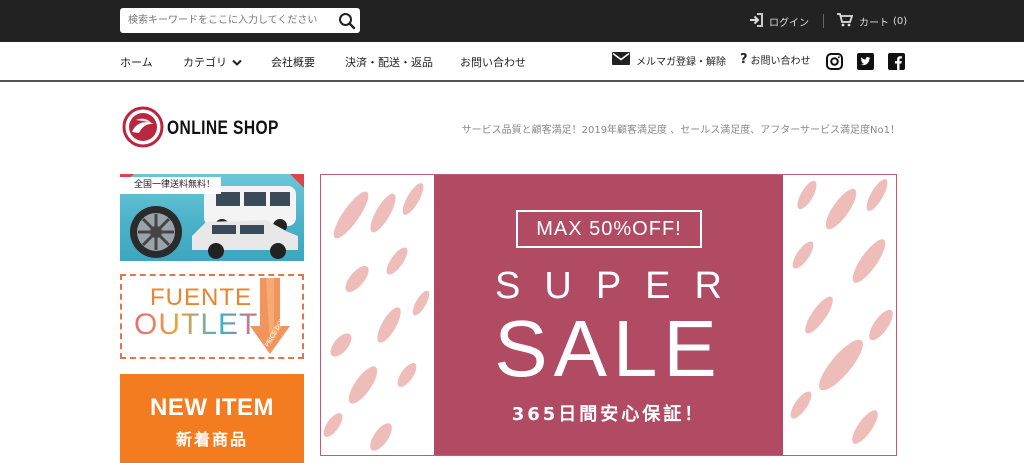 This screenshot has height=463, width=1024. I want to click on cart-count: (0), so click(900, 21).